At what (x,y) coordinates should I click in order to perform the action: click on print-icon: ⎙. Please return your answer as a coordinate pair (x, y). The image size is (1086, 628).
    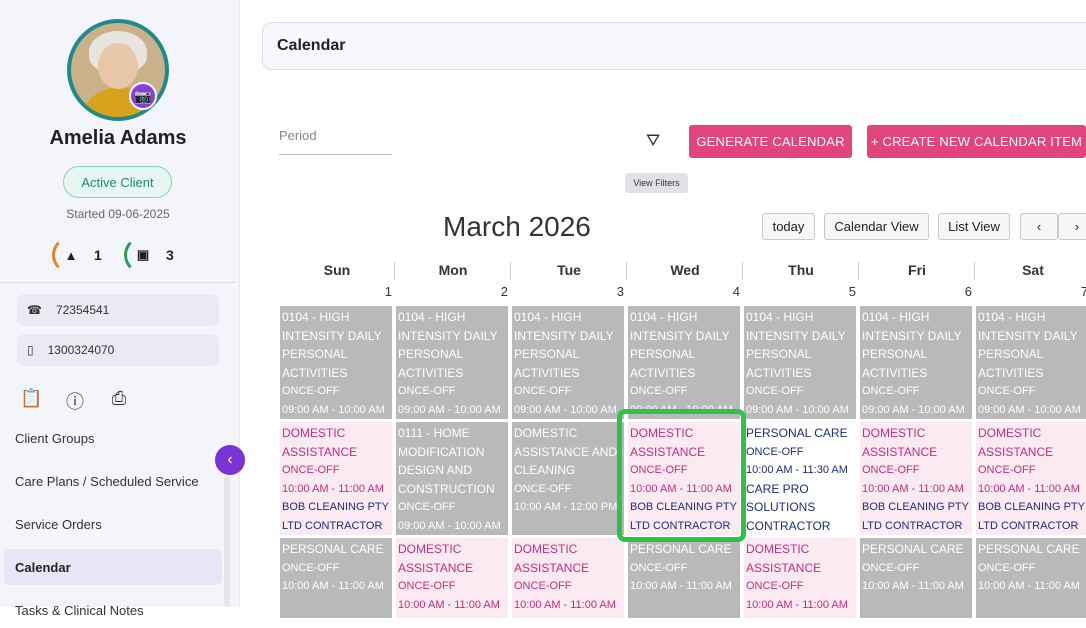
    Looking at the image, I should click on (119, 401).